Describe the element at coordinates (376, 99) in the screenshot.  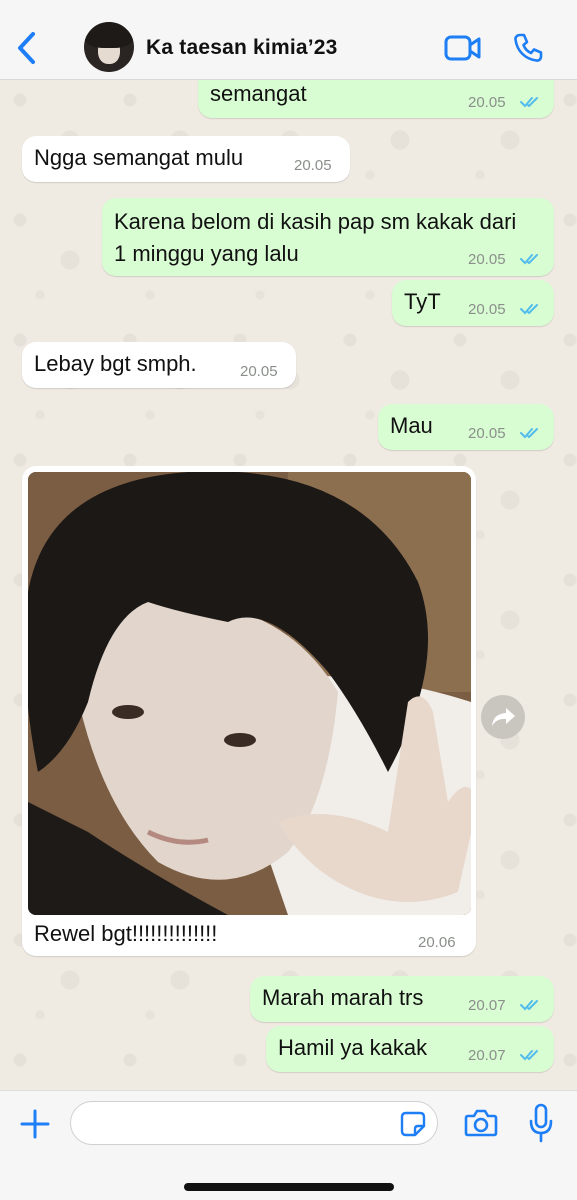
I see `message-bubble-outgoing: semangat 20.05` at that location.